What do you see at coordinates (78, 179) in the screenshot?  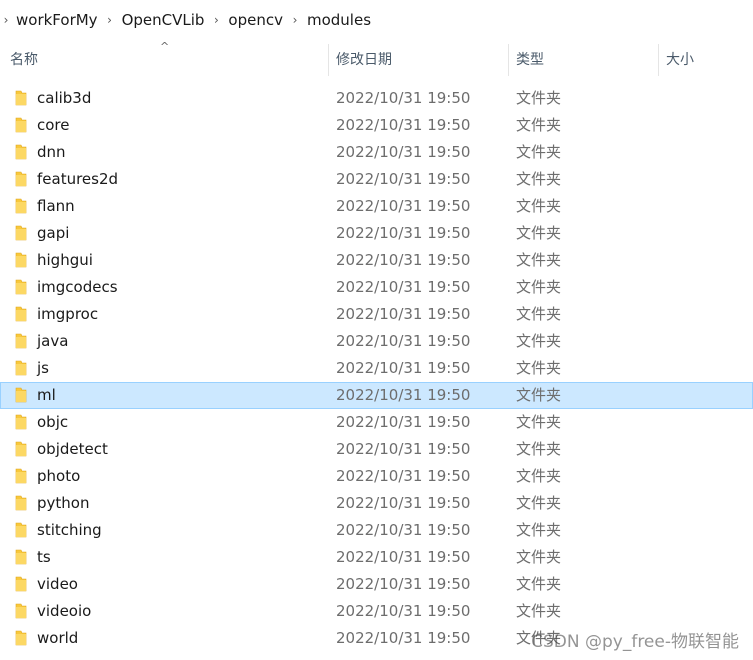 I see `file-name: features2d` at bounding box center [78, 179].